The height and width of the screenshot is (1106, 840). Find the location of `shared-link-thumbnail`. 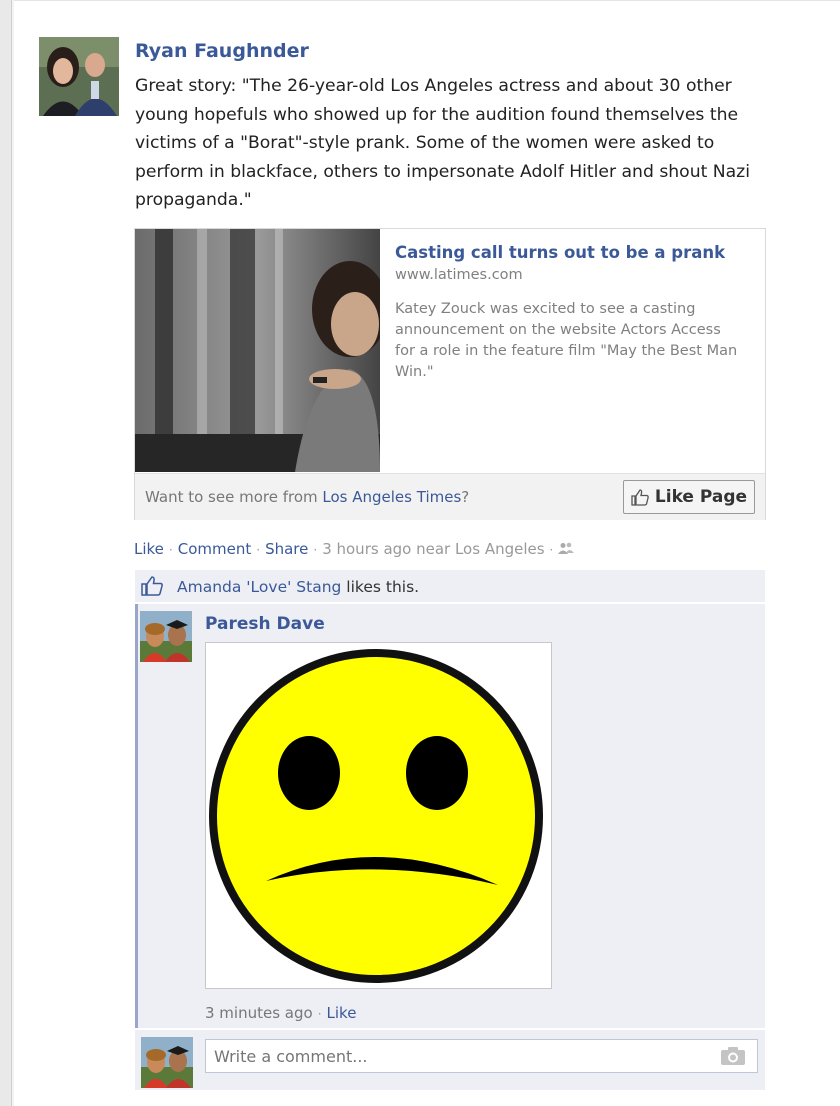

shared-link-thumbnail is located at coordinates (257, 350).